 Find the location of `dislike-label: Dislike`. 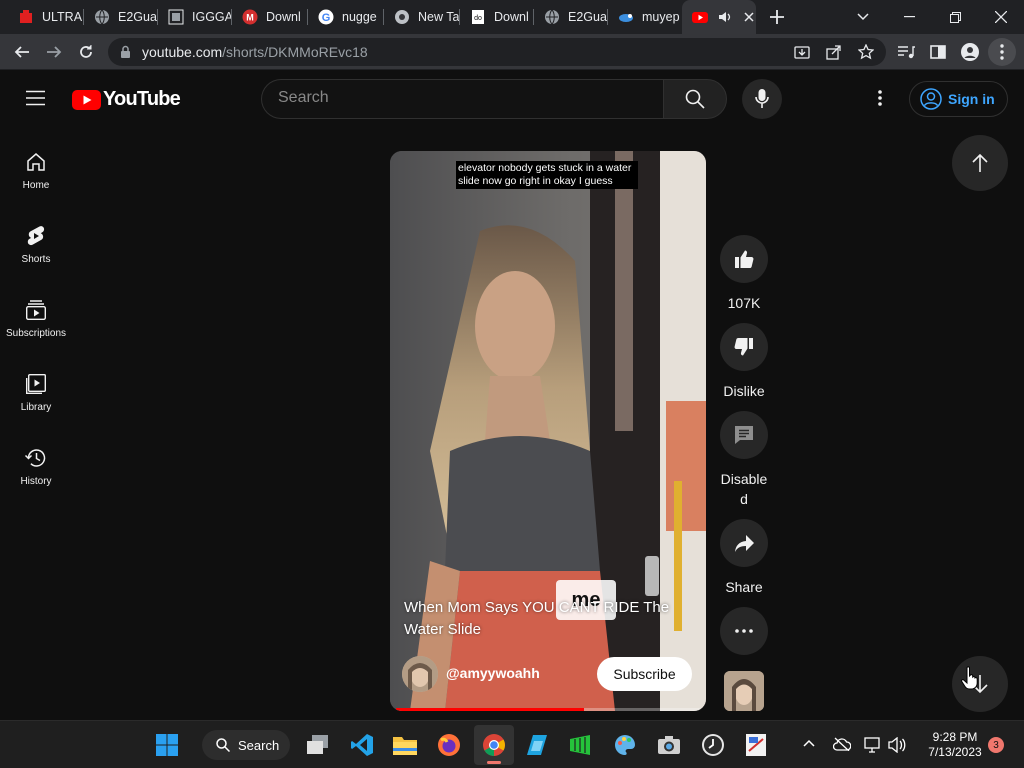

dislike-label: Dislike is located at coordinates (744, 391).